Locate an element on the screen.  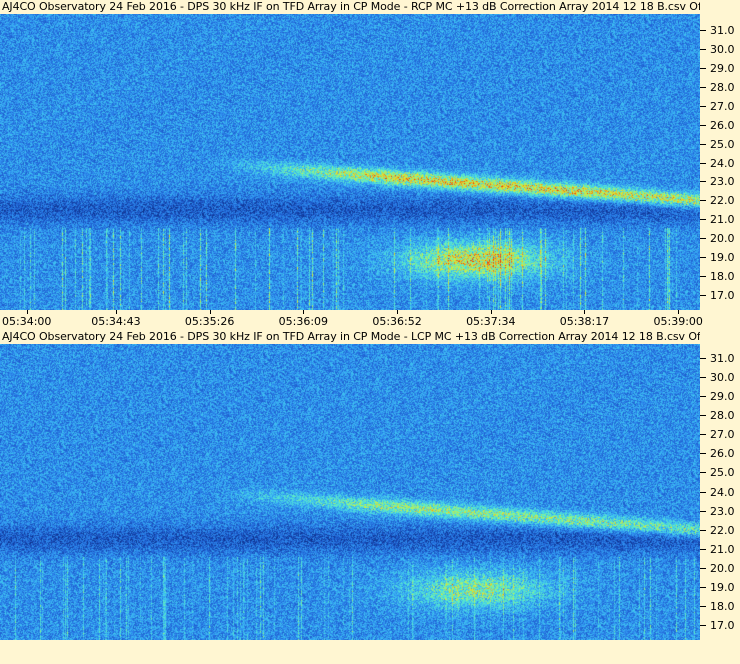
time-tick-label: 05:38:17 is located at coordinates (584, 319).